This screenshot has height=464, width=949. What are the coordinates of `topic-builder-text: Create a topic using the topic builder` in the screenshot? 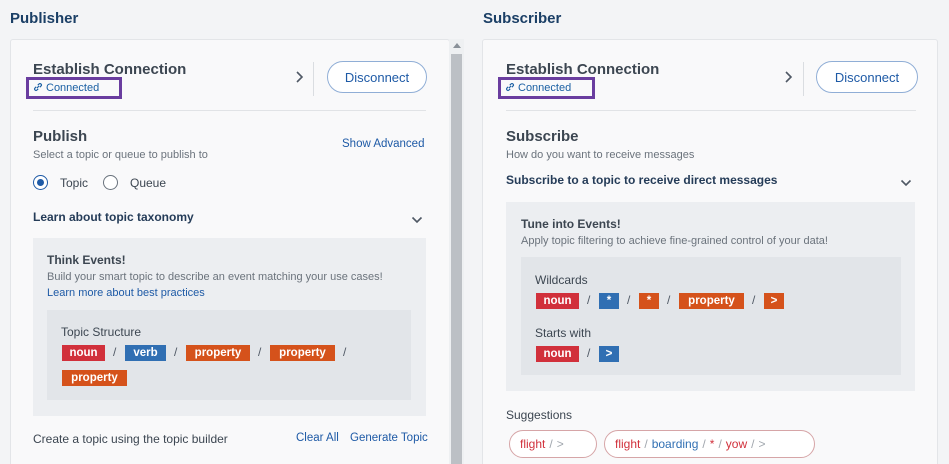 It's located at (130, 439).